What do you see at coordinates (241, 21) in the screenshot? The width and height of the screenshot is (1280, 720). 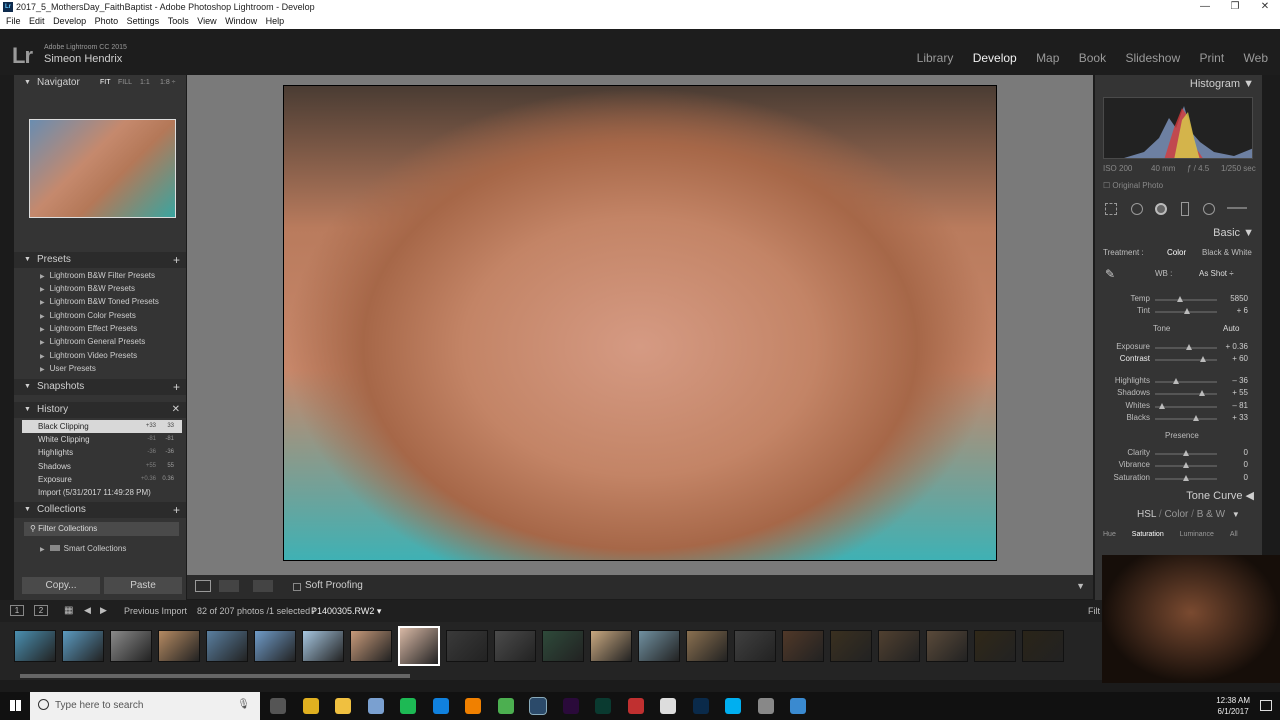 I see `menu-window: Window` at bounding box center [241, 21].